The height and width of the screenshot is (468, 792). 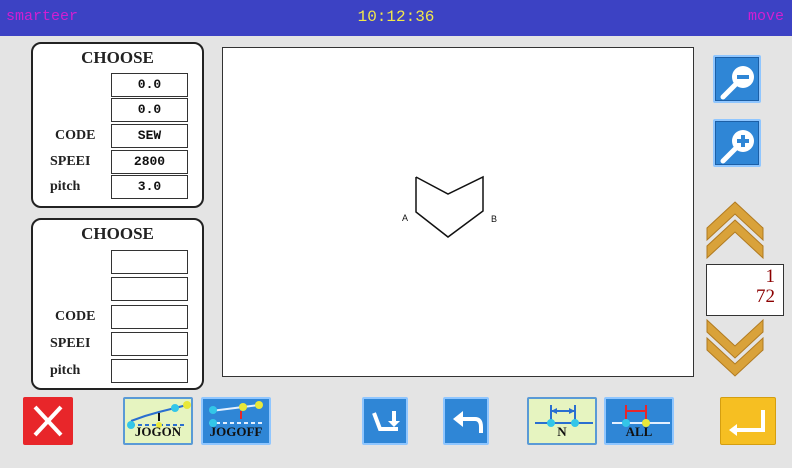 What do you see at coordinates (737, 83) in the screenshot?
I see `zoom-out-icon` at bounding box center [737, 83].